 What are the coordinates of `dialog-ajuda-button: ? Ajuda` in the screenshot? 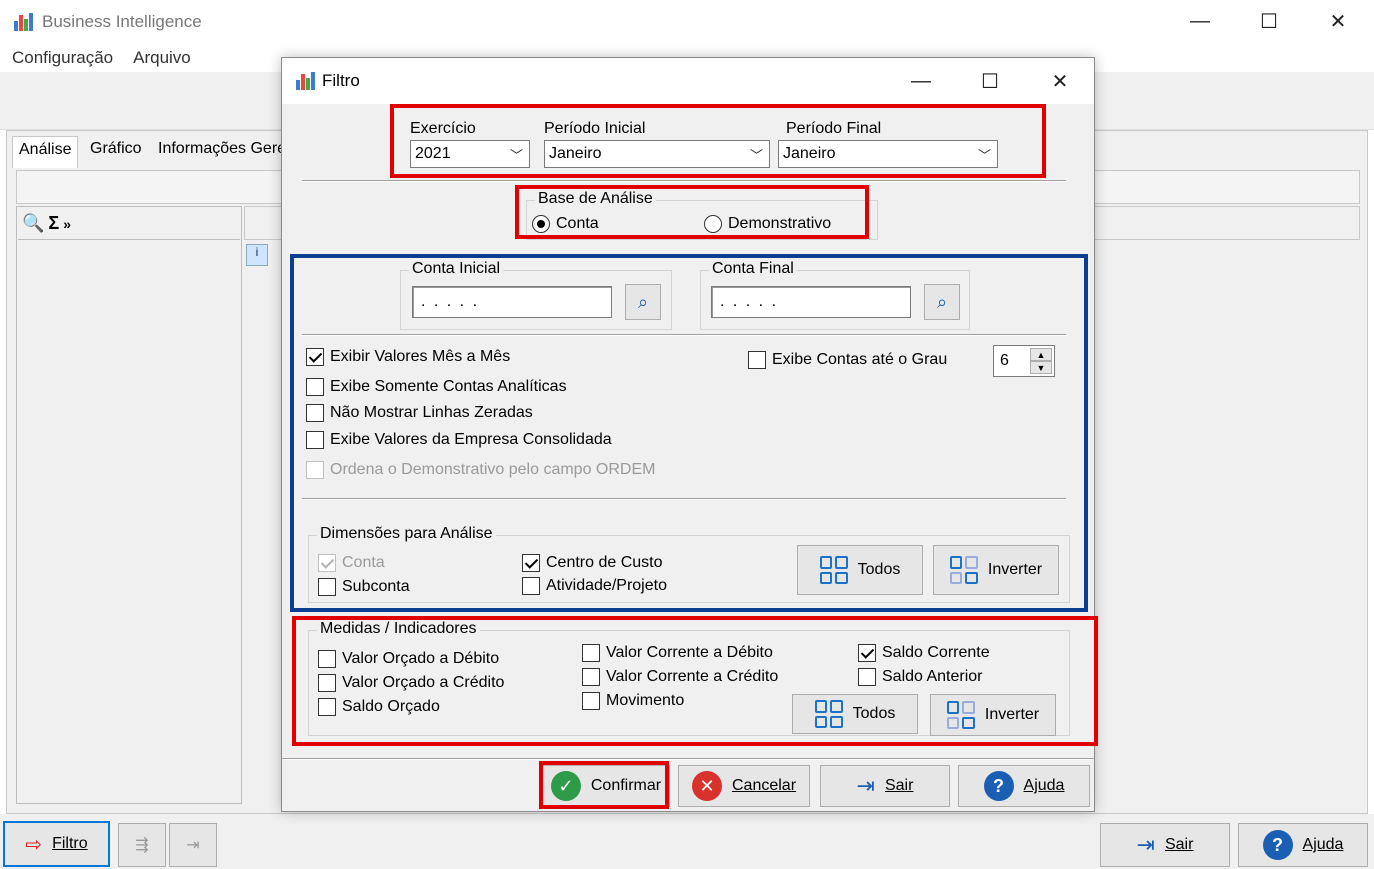 It's located at (1024, 786).